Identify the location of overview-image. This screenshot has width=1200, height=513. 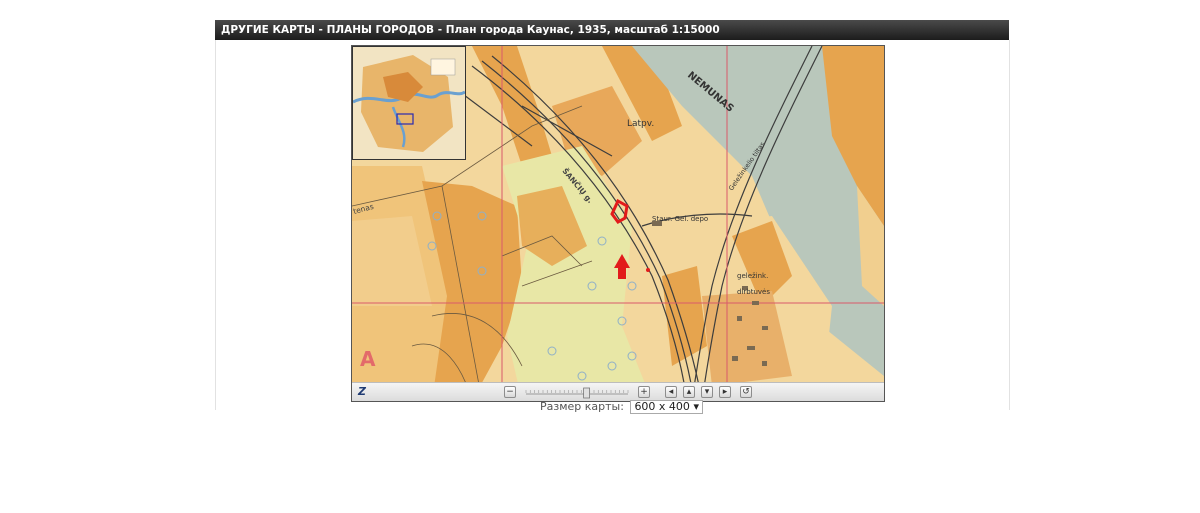
(409, 103).